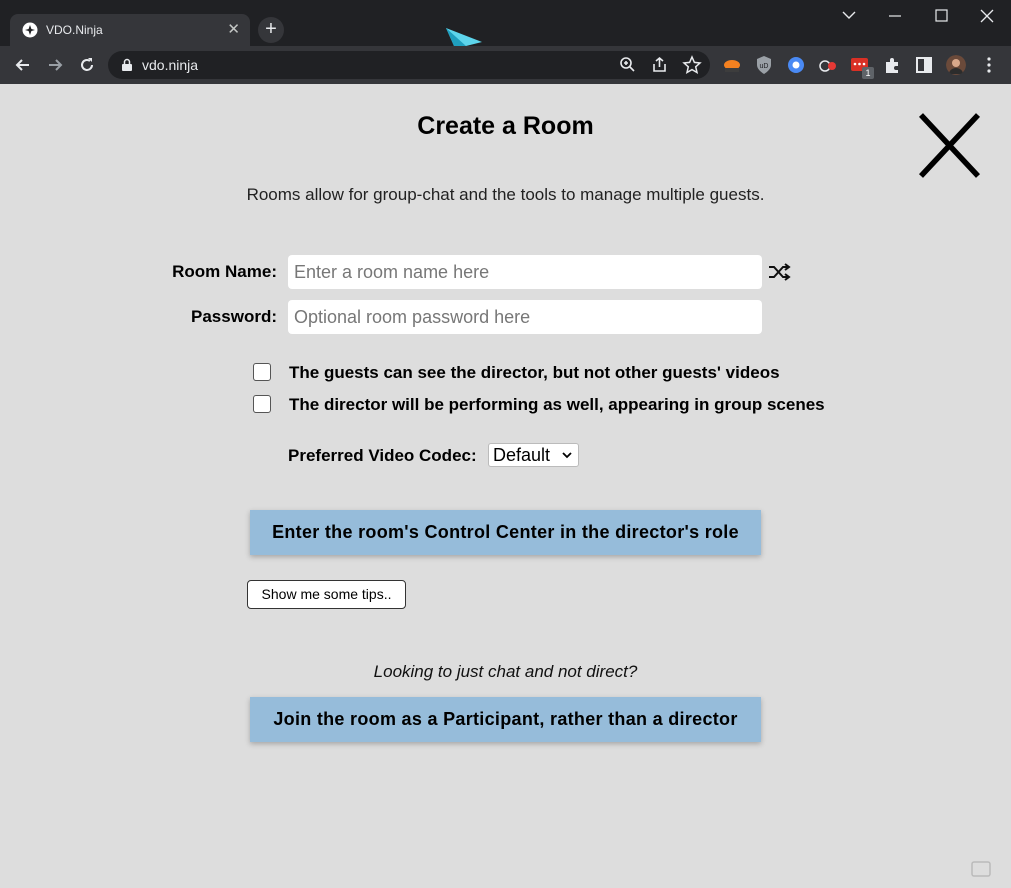 This screenshot has height=888, width=1011. I want to click on password-label: Password:, so click(234, 316).